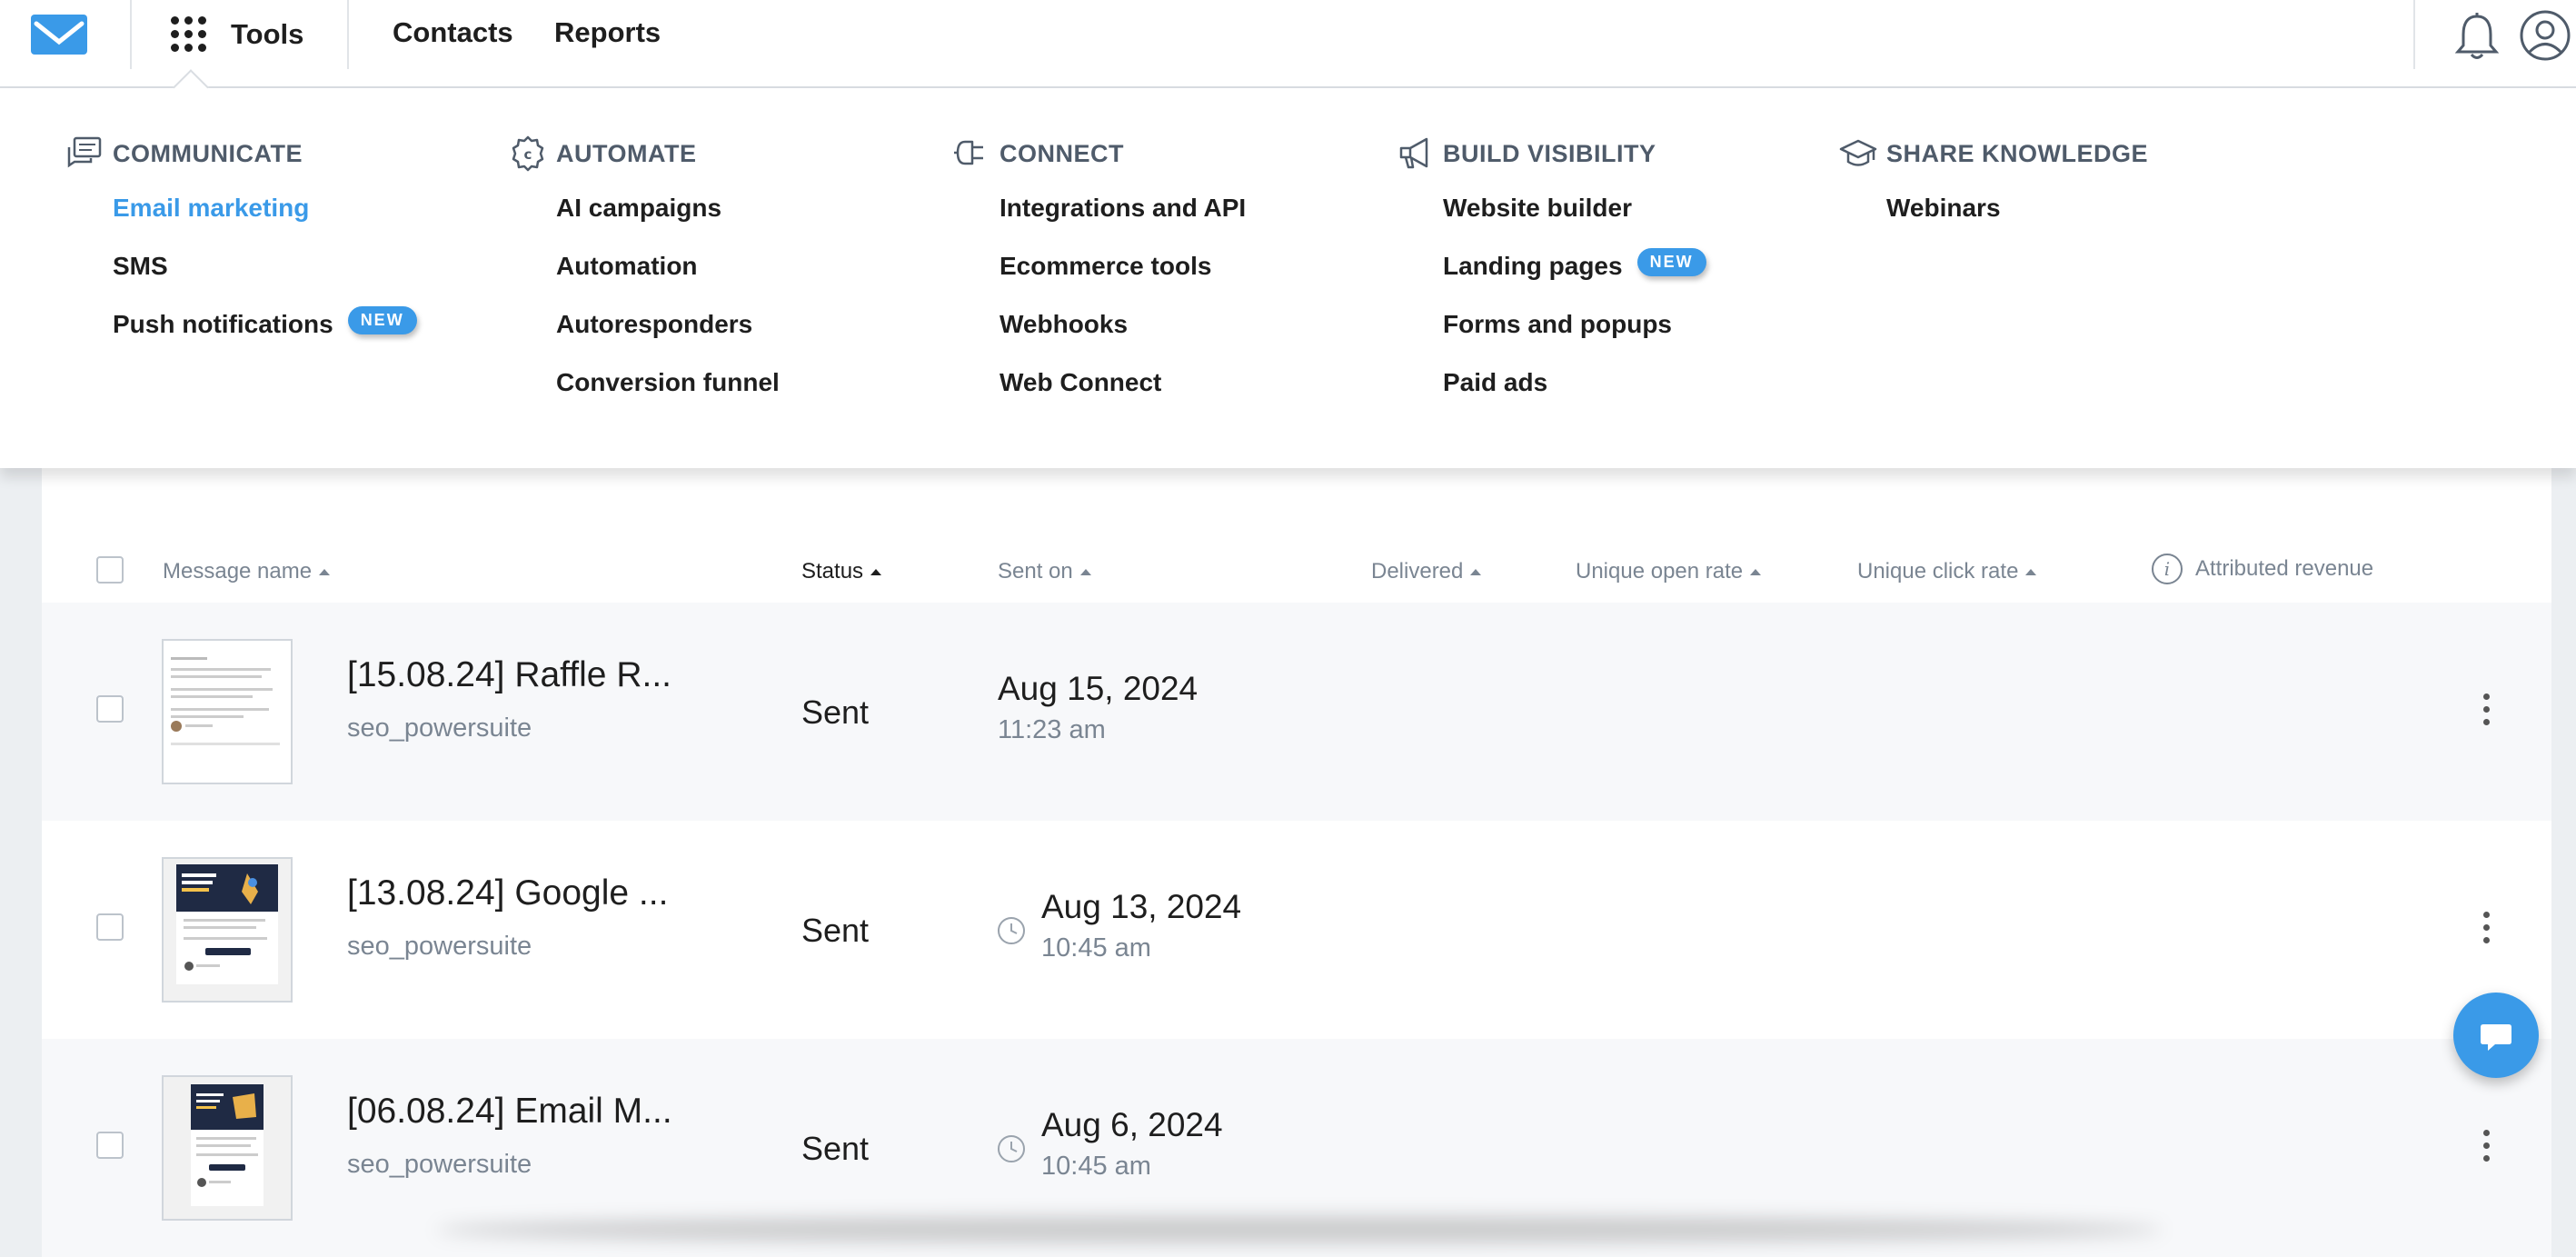 The width and height of the screenshot is (2576, 1257). What do you see at coordinates (1142, 906) in the screenshot?
I see `sent-date: Aug 13, 2024` at bounding box center [1142, 906].